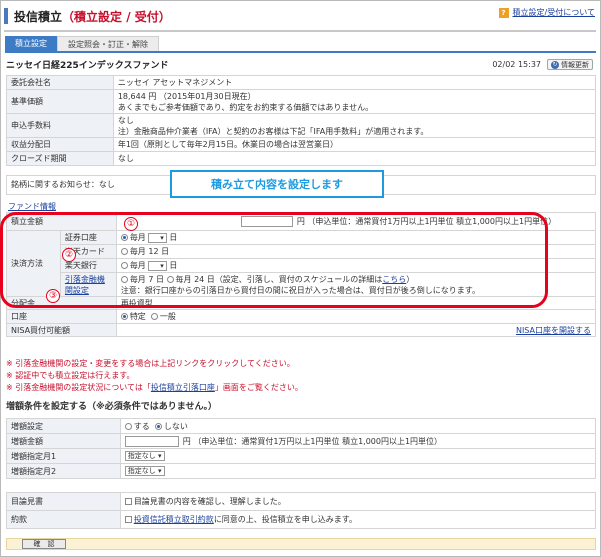 This screenshot has height=557, width=601. Describe the element at coordinates (516, 64) in the screenshot. I see `timestamp: 02/02 15:37` at that location.